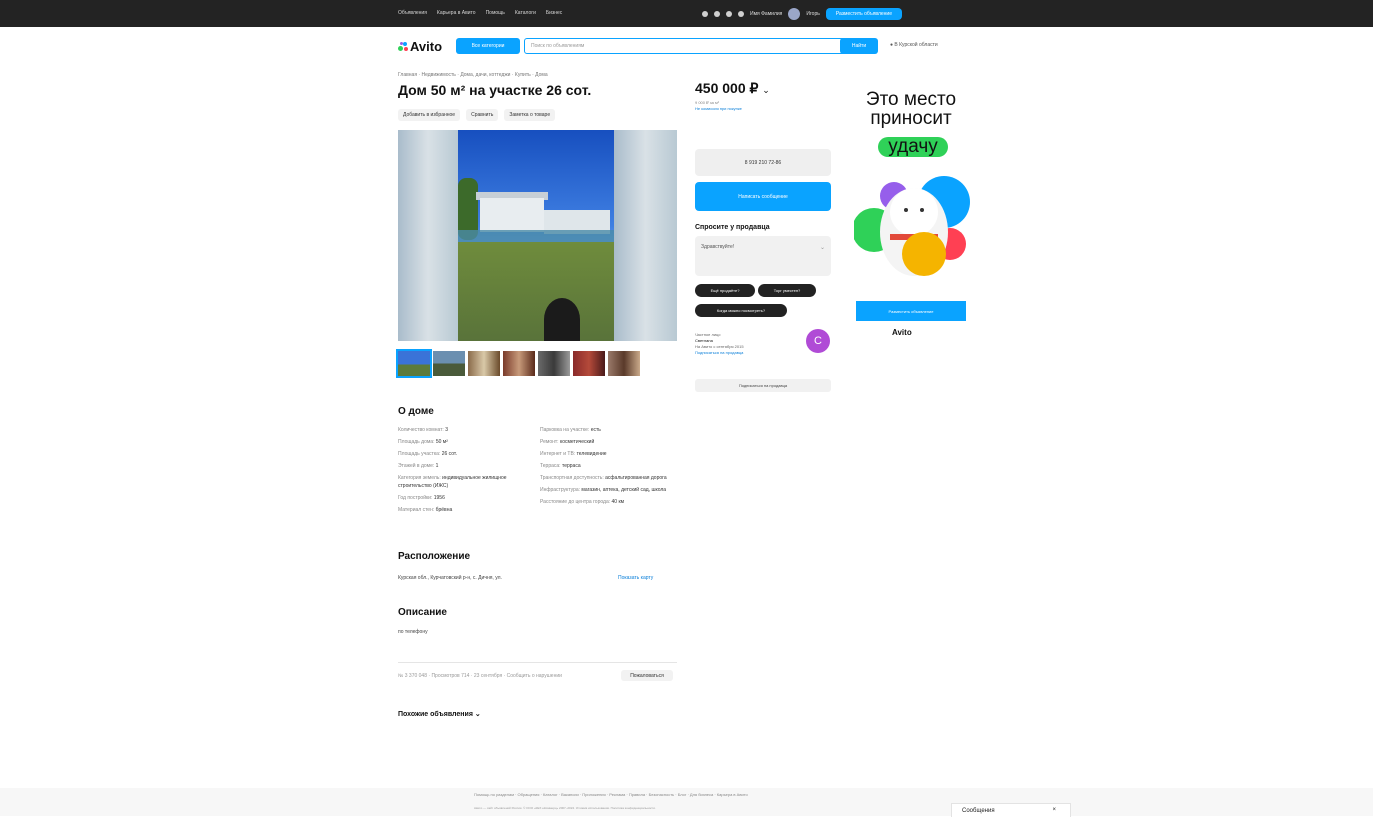 Image resolution: width=1373 pixels, height=817 pixels. What do you see at coordinates (719, 353) in the screenshot?
I see `seller-subscribe-link: Подписаться на продавца` at bounding box center [719, 353].